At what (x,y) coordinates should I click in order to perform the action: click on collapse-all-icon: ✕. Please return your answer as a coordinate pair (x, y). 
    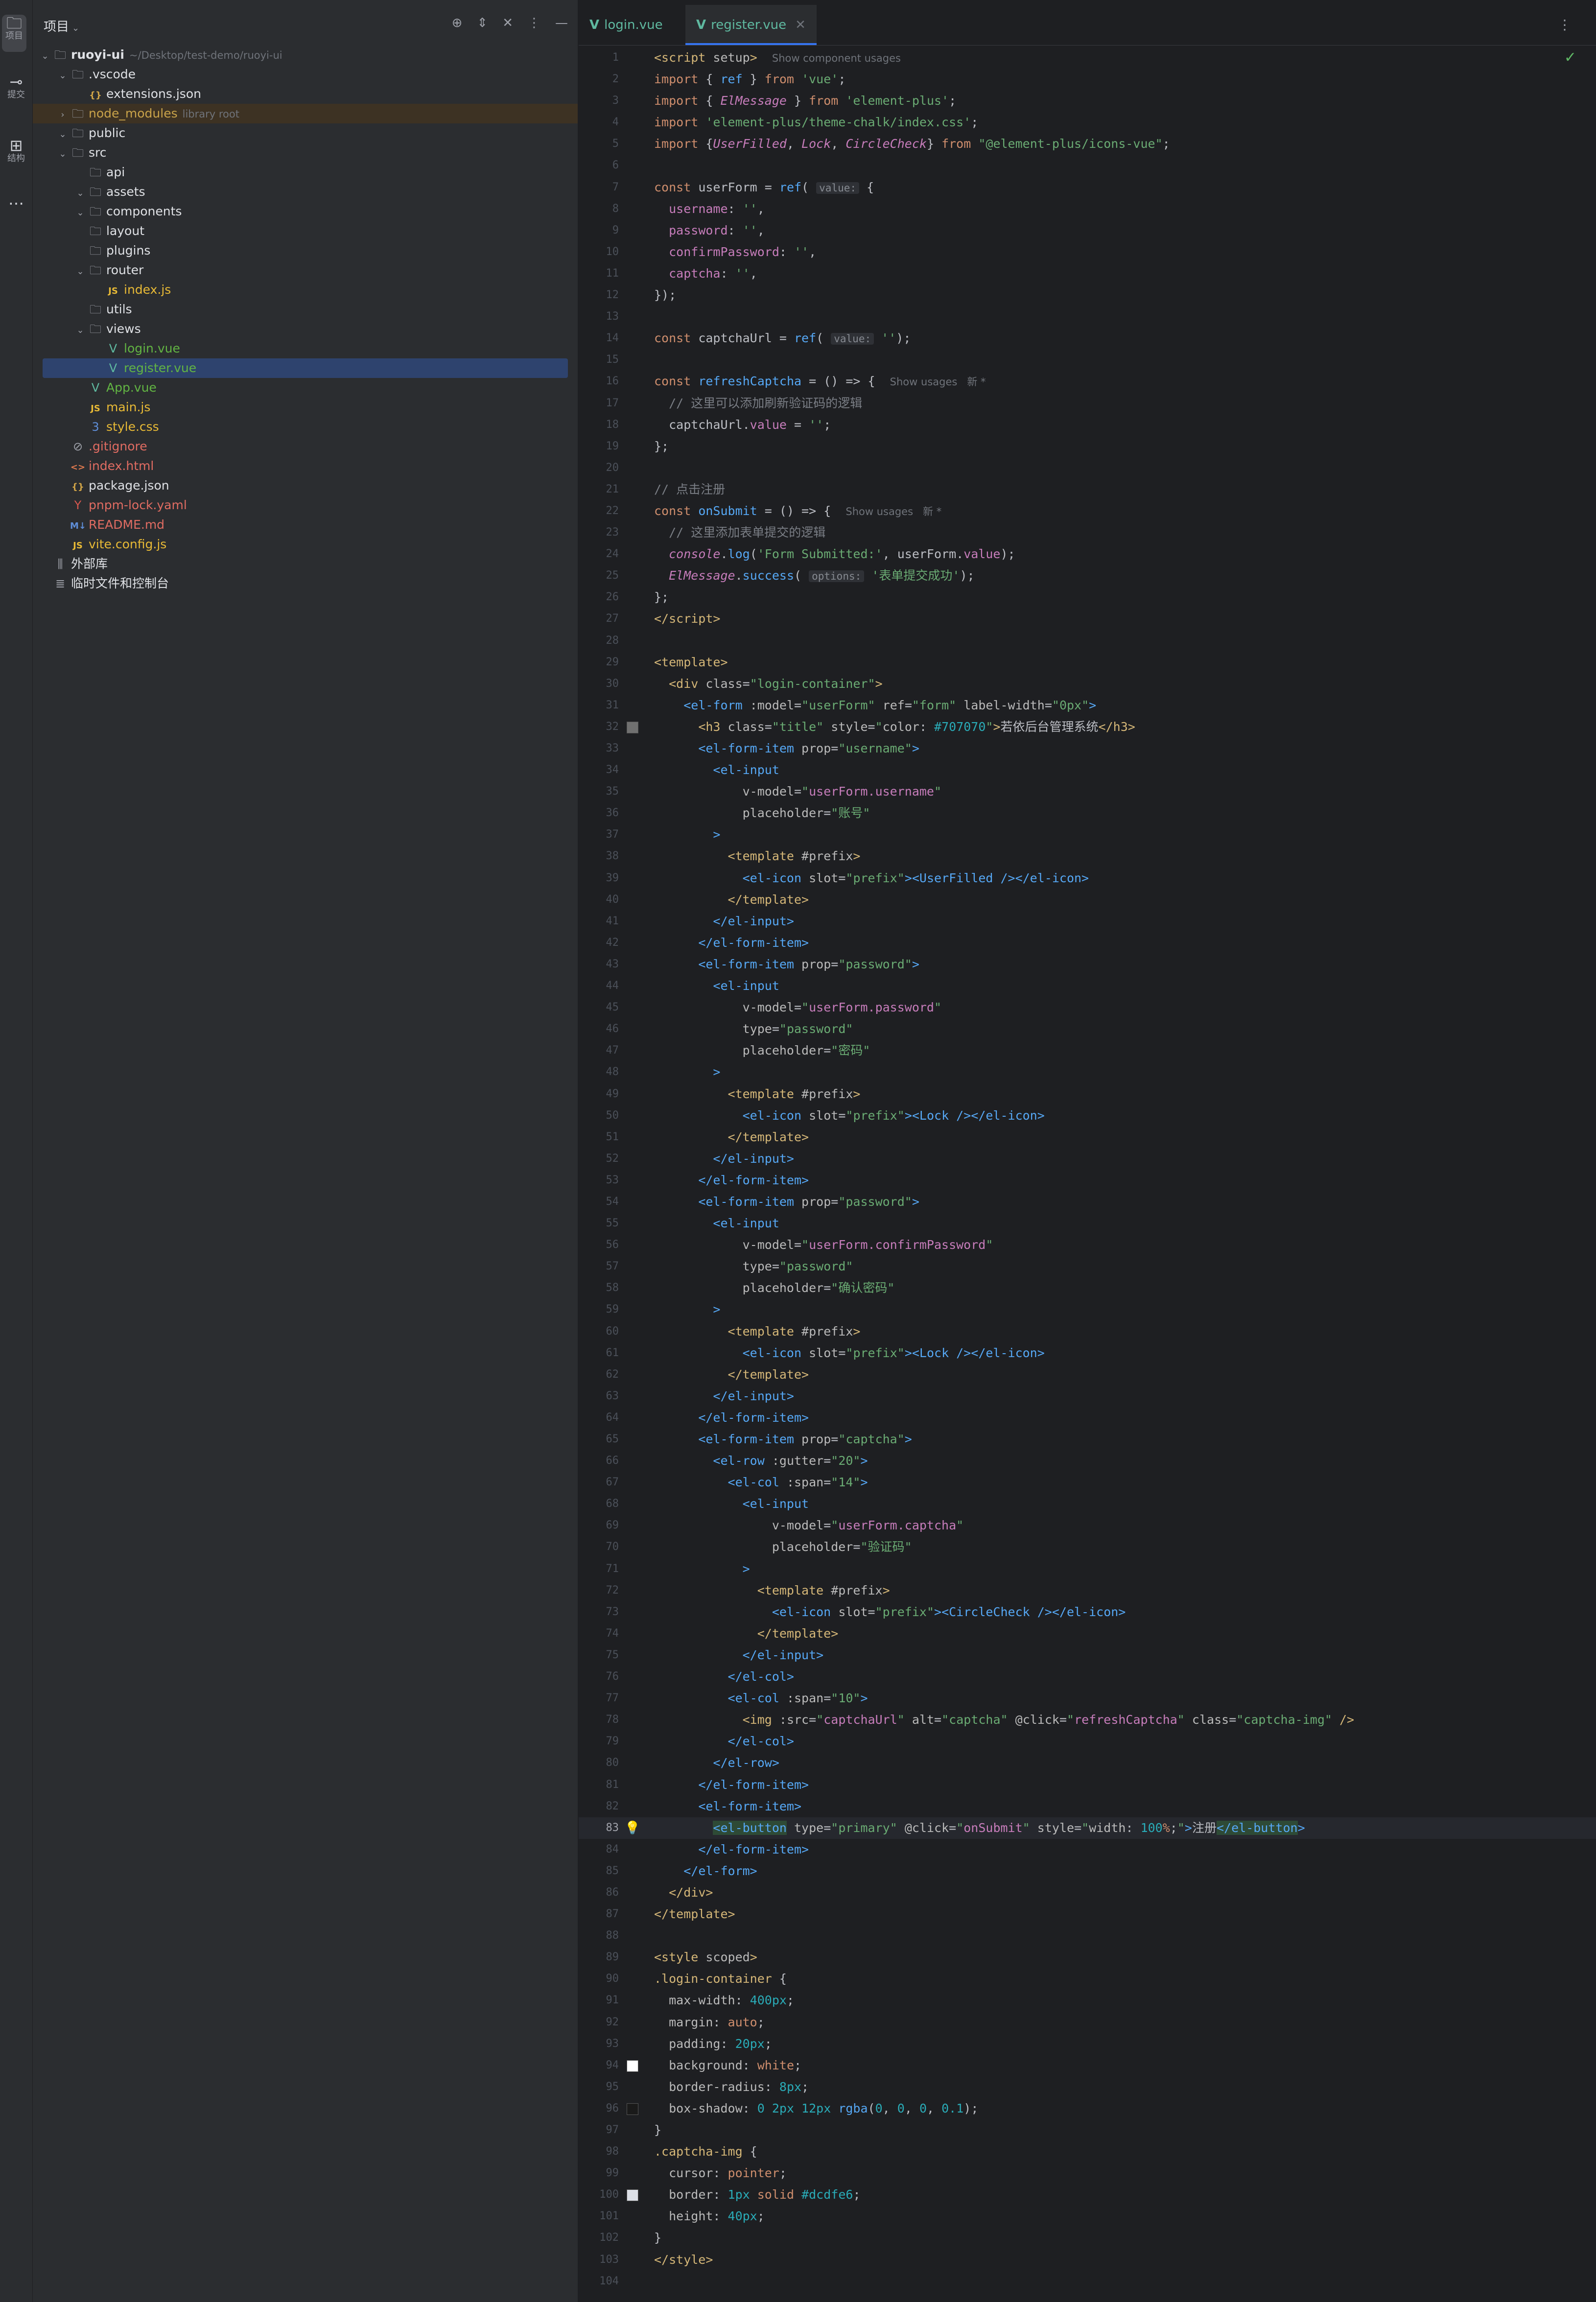
    Looking at the image, I should click on (507, 23).